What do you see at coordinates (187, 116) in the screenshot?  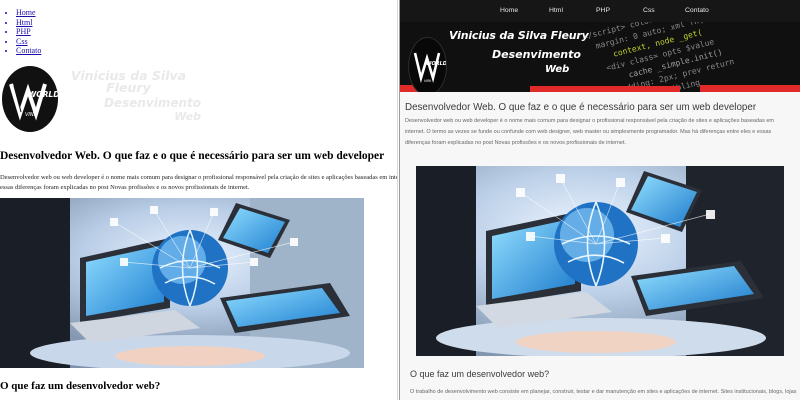 I see `plain-banner-line3: Web` at bounding box center [187, 116].